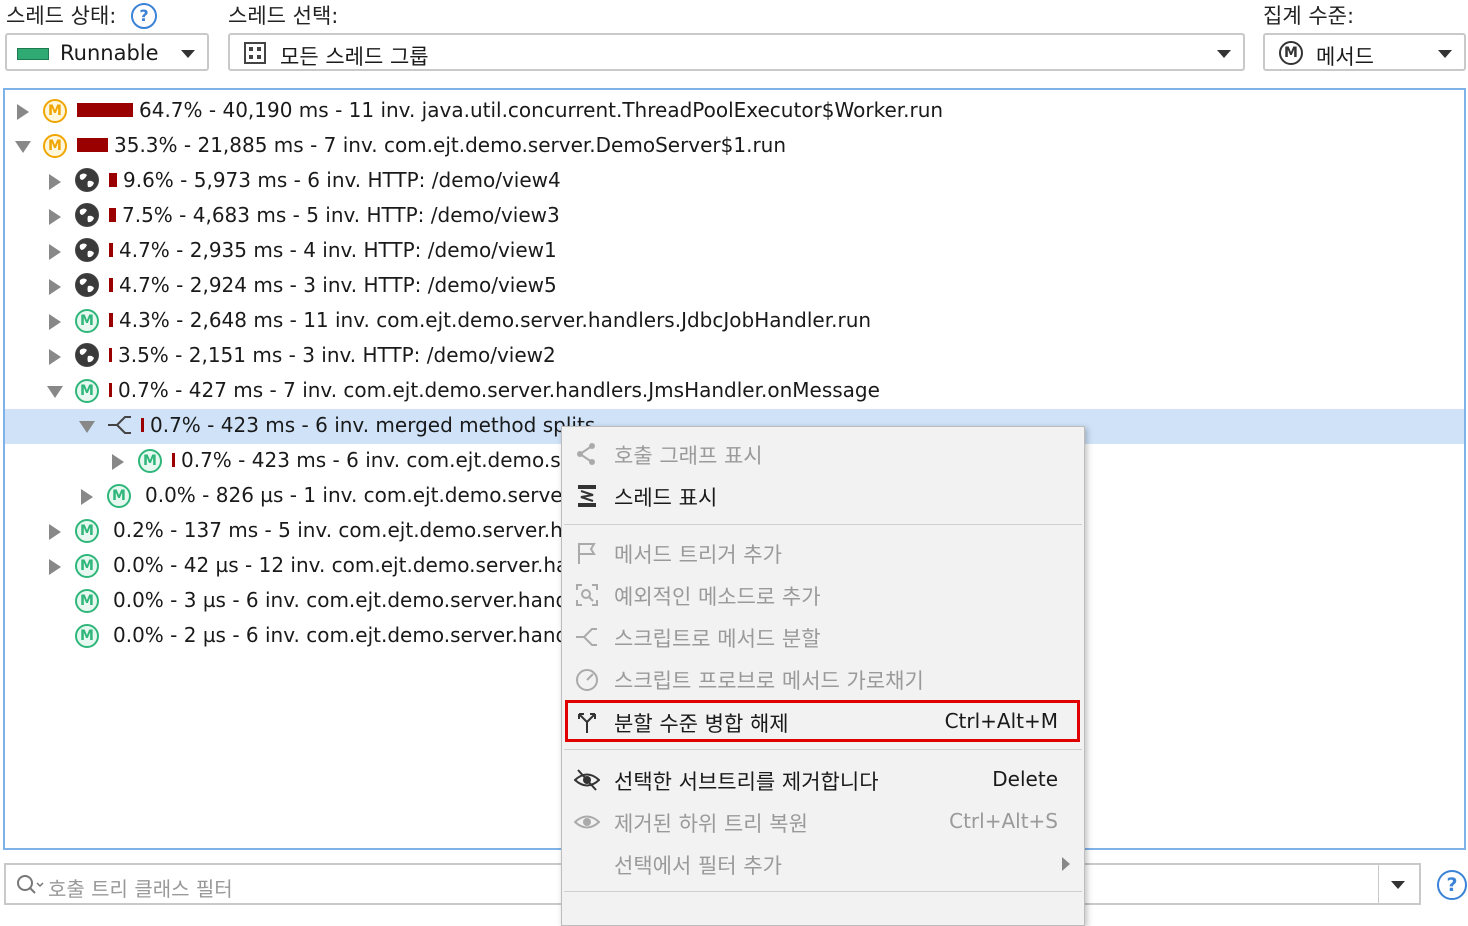 Image resolution: width=1468 pixels, height=926 pixels. I want to click on thread-state-value: Runnable, so click(109, 53).